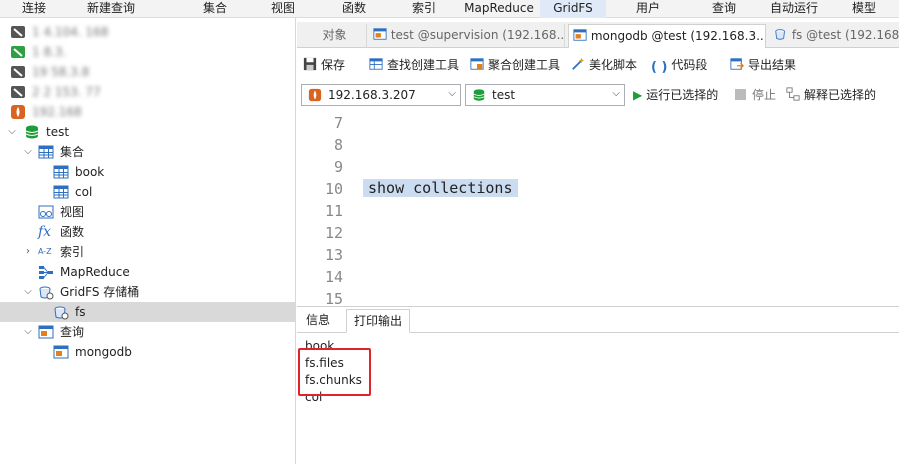  I want to click on snippet-button: ( ) 代码段, so click(679, 65).